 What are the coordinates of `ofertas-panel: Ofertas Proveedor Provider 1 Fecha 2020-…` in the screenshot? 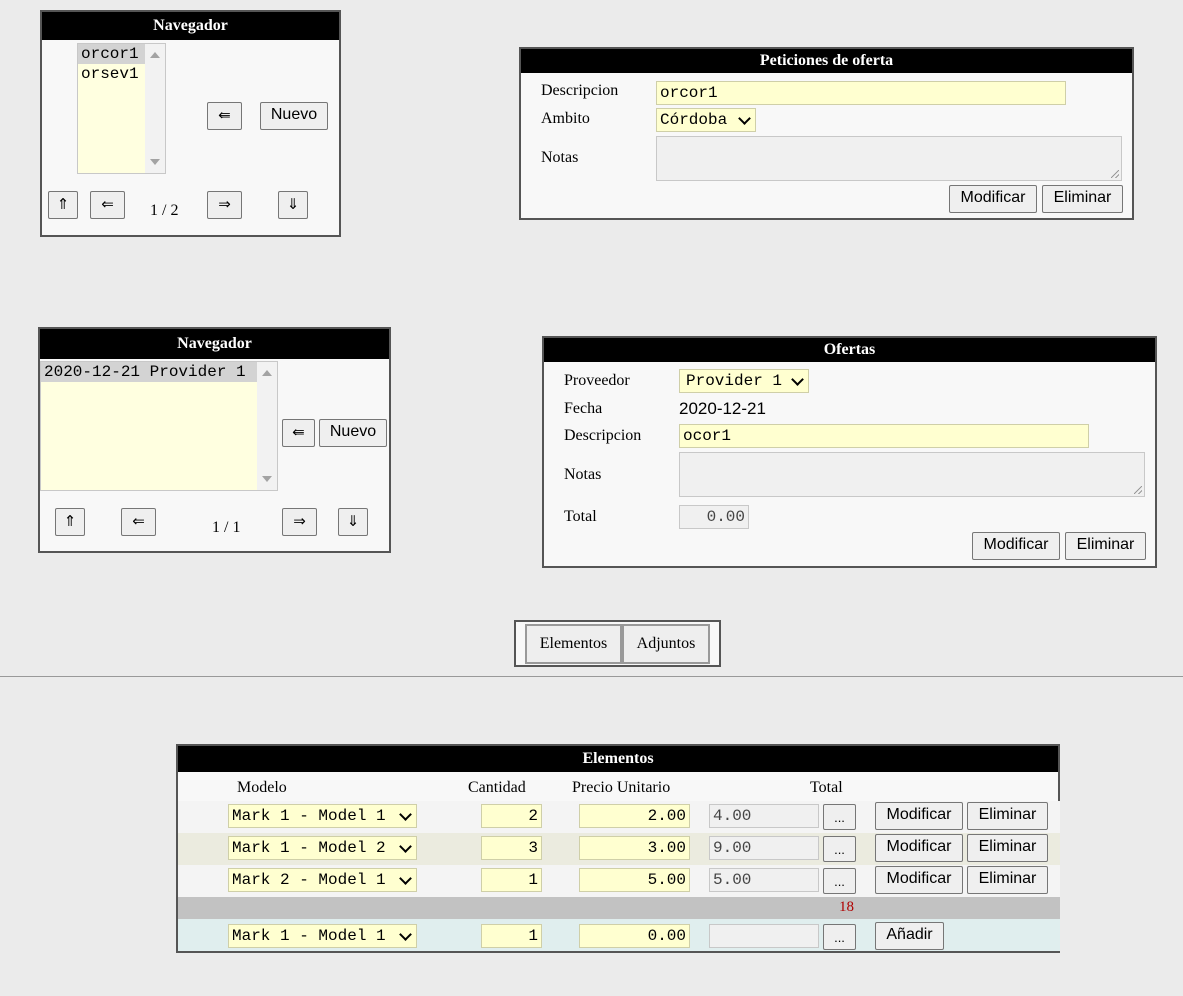 It's located at (849, 452).